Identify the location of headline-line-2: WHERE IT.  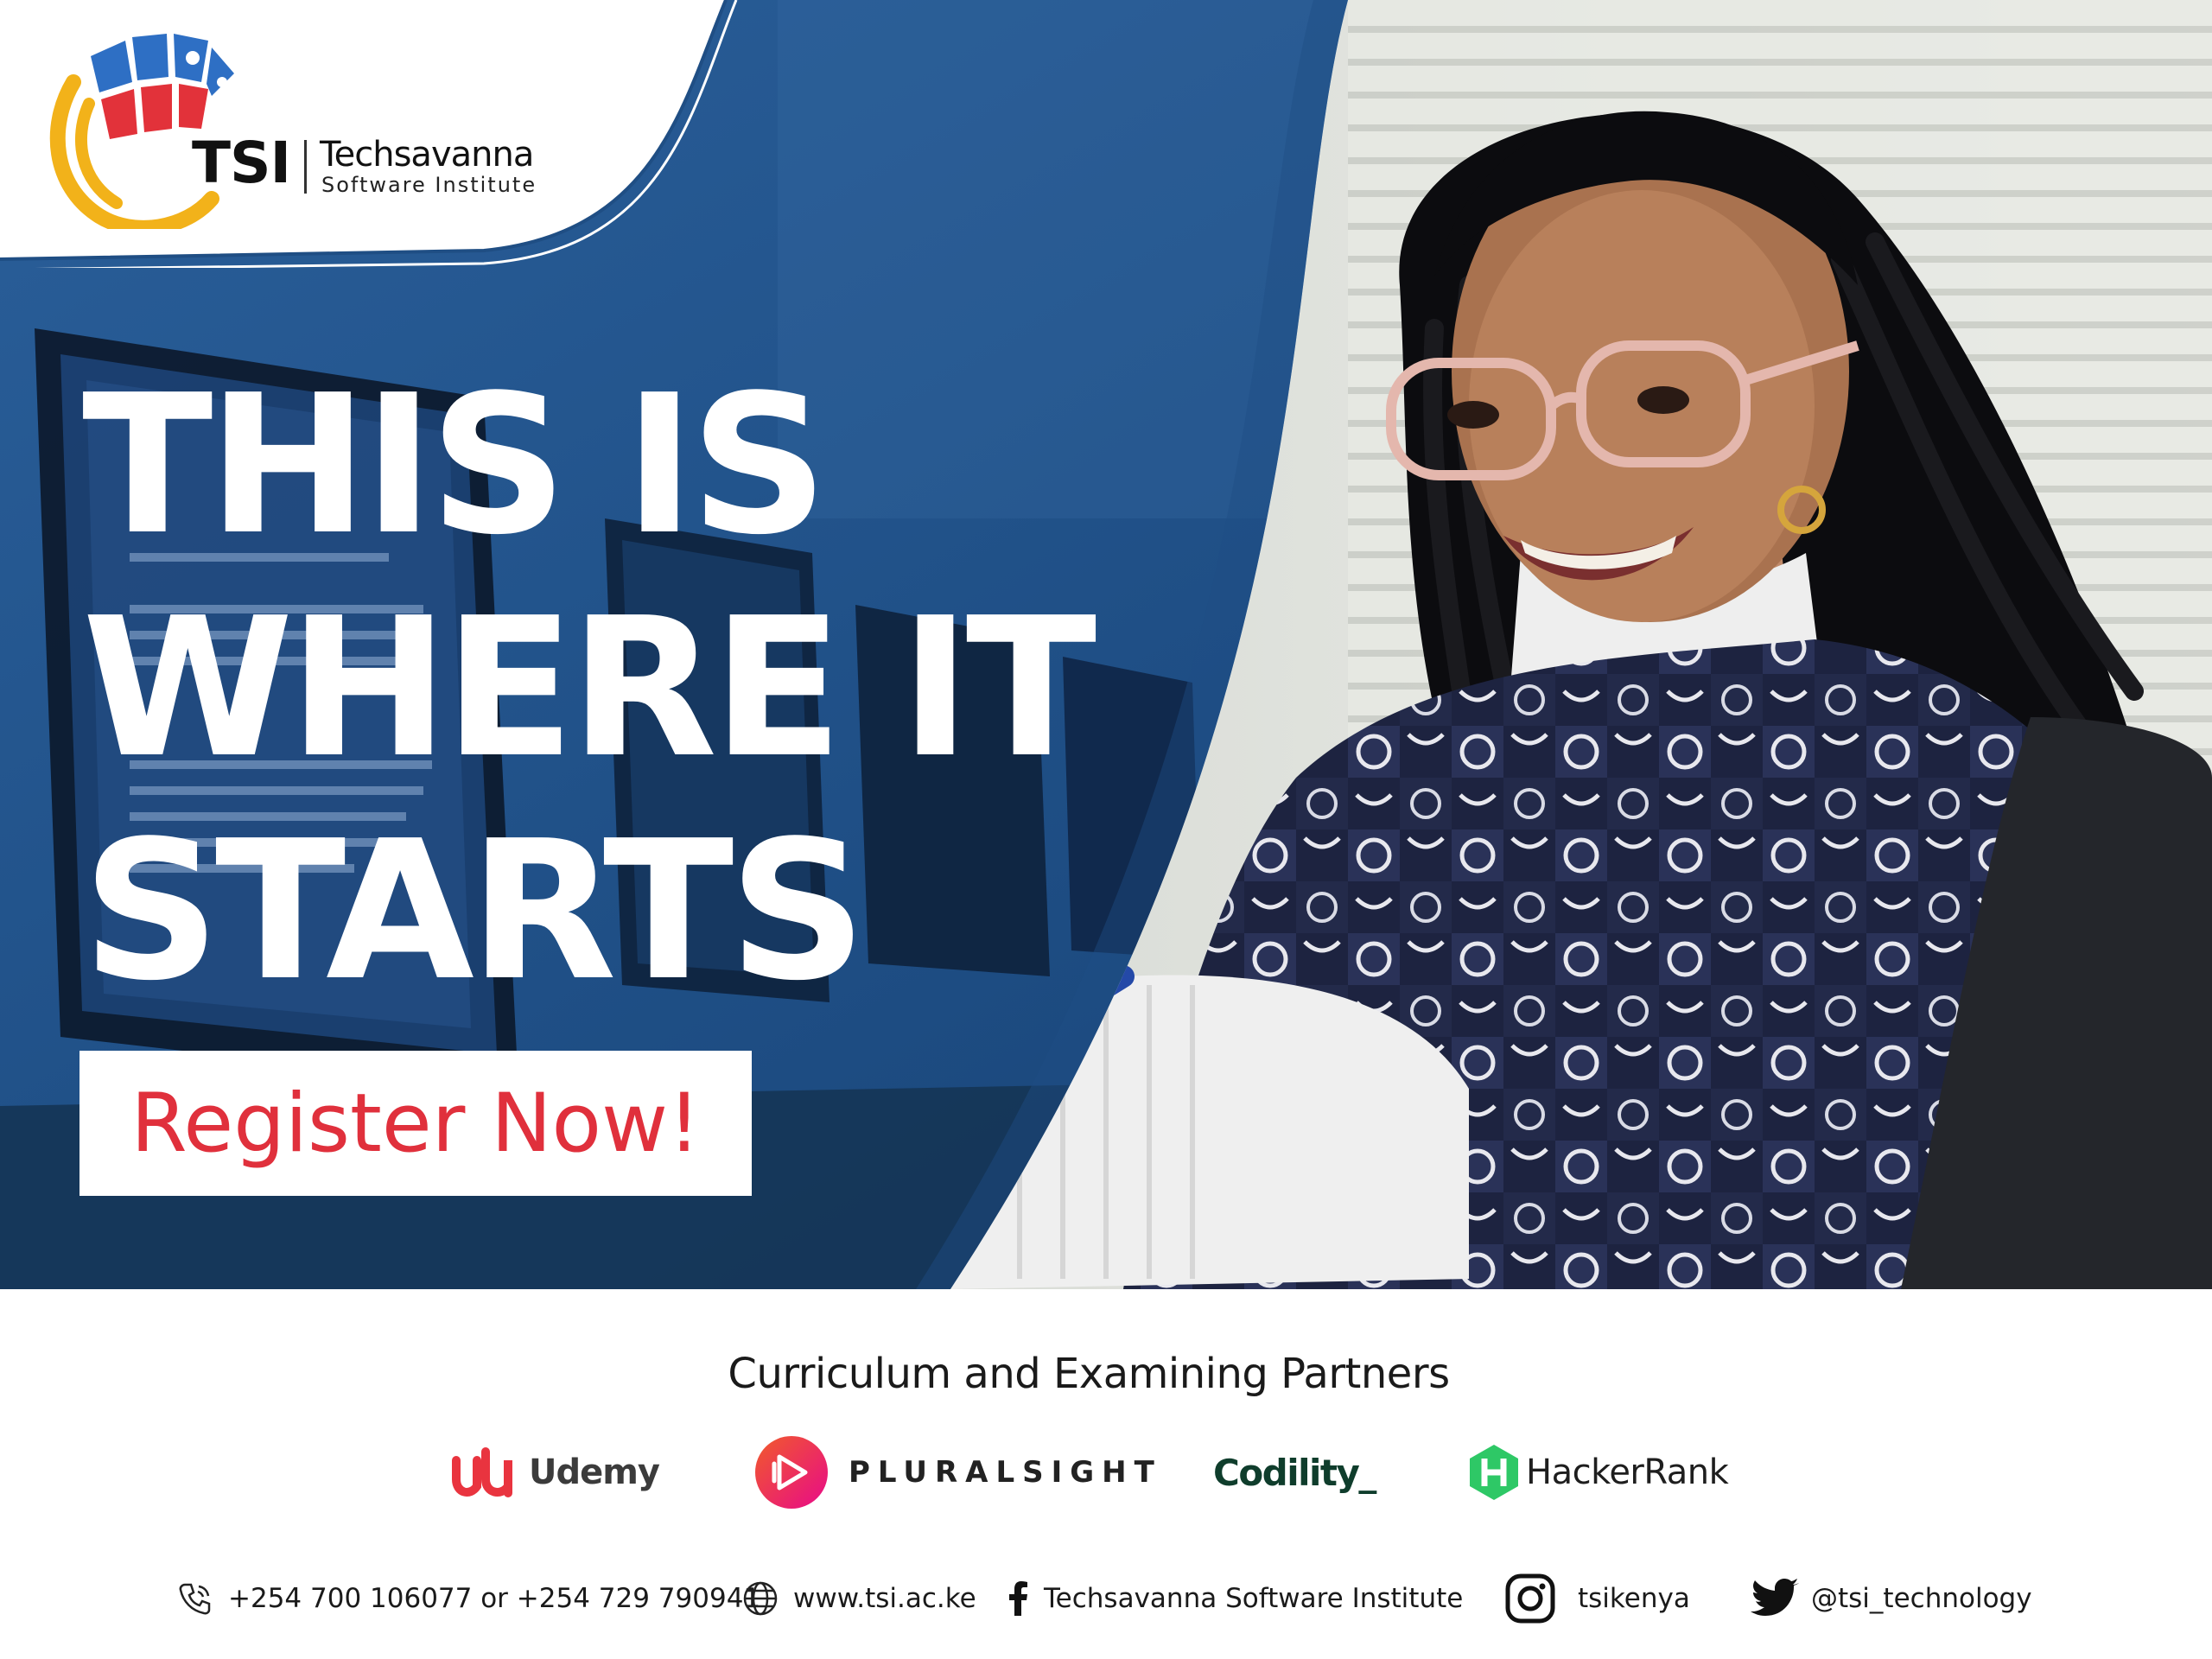
(589, 688).